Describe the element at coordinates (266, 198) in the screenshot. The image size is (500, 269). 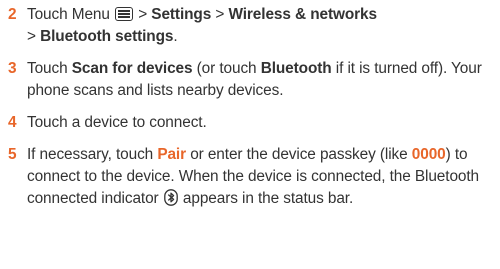
I see `text: appears in the status bar.` at that location.